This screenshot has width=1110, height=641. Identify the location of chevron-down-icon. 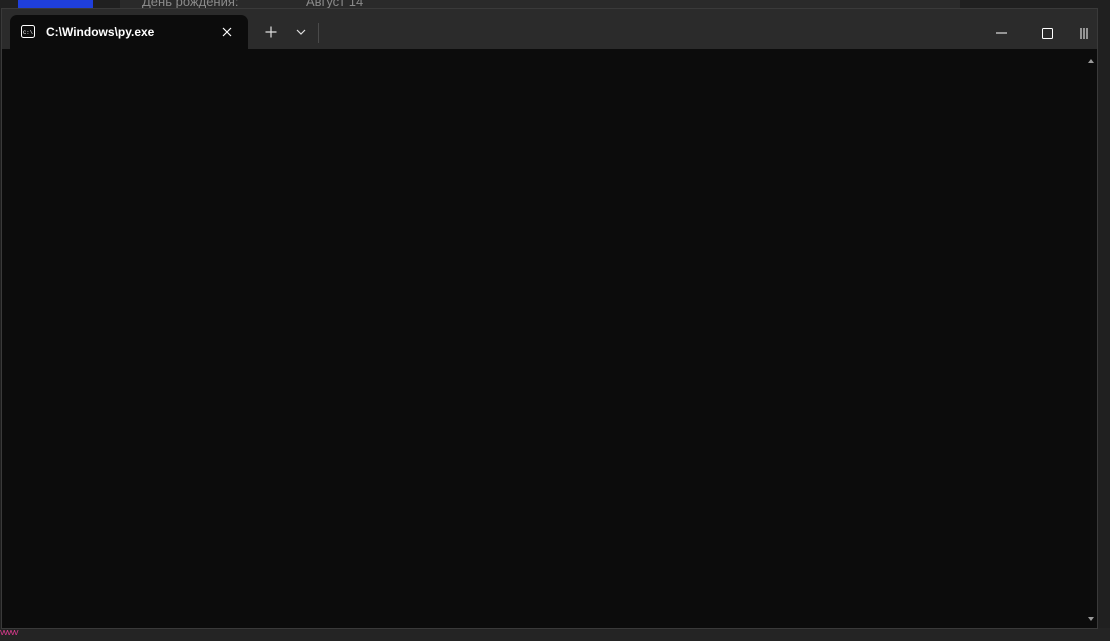
(301, 32).